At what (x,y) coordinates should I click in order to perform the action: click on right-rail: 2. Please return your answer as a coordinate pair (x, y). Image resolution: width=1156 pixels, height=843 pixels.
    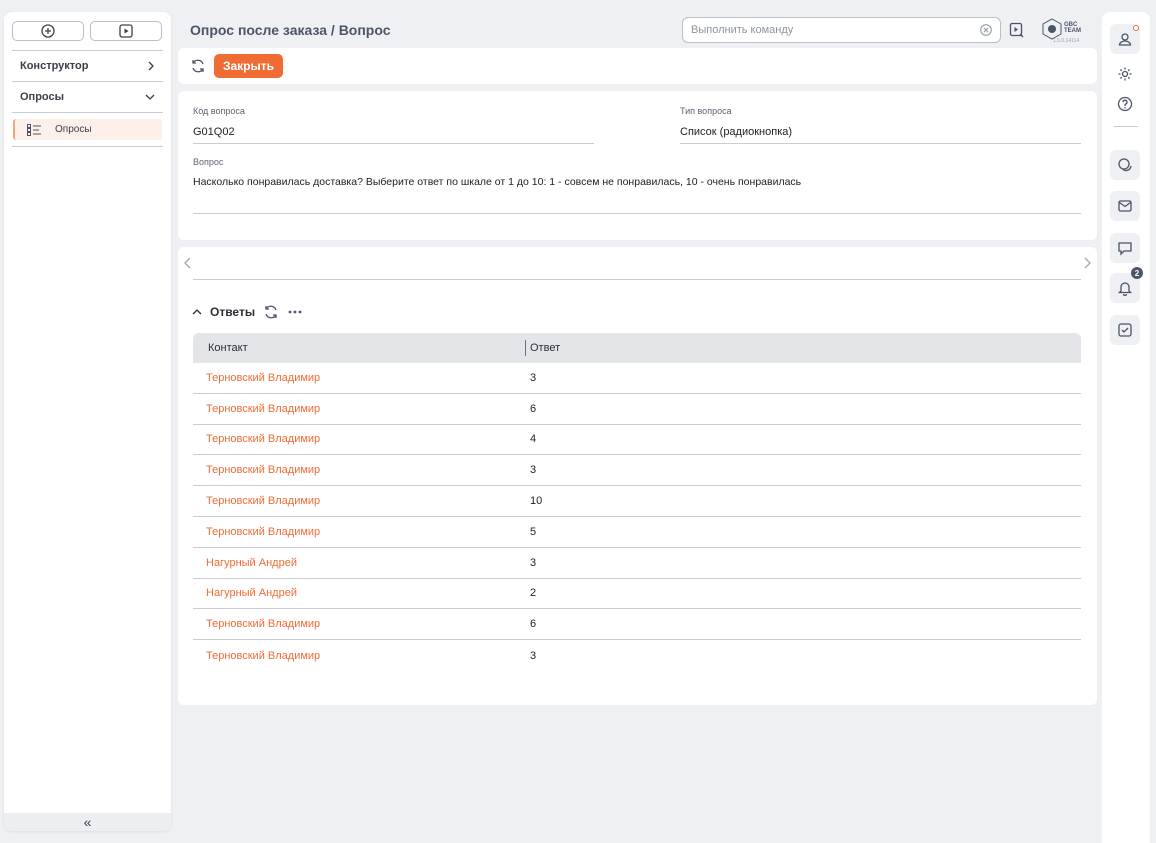
    Looking at the image, I should click on (1126, 427).